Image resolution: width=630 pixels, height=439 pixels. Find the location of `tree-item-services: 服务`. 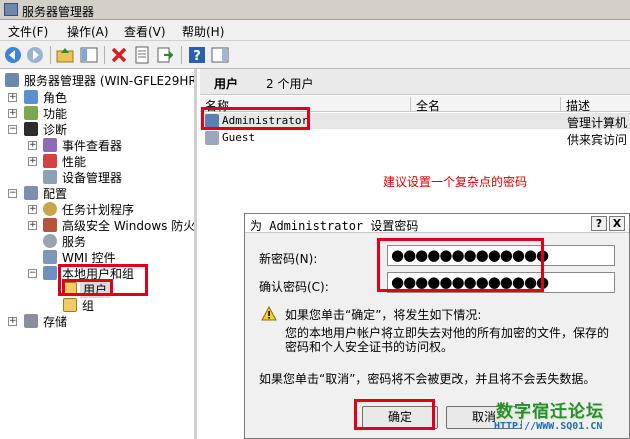

tree-item-services: 服务 is located at coordinates (97, 241).